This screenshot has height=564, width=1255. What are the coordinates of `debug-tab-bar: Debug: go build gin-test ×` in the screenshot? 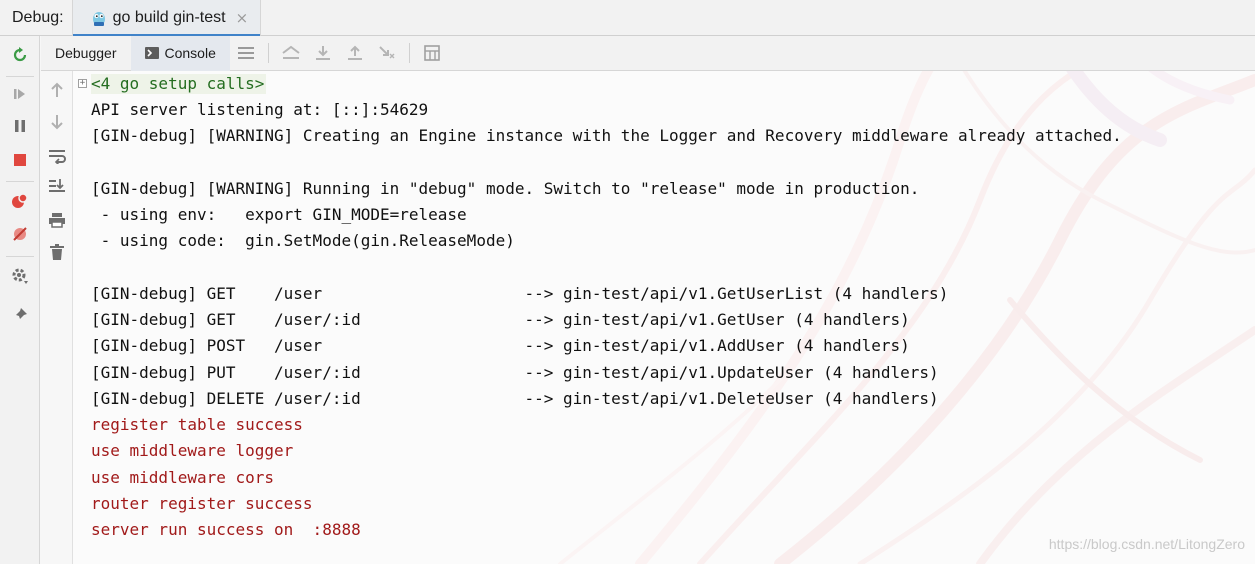 It's located at (627, 18).